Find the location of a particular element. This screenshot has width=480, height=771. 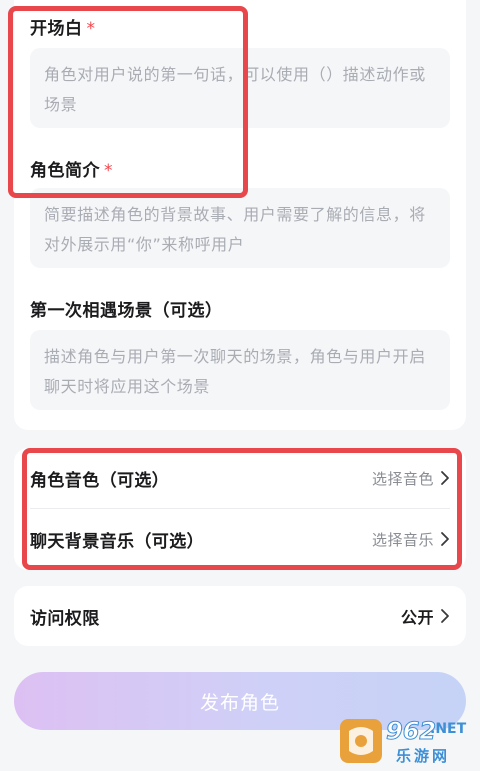

publish-button-label: 发布角色 is located at coordinates (239, 702).